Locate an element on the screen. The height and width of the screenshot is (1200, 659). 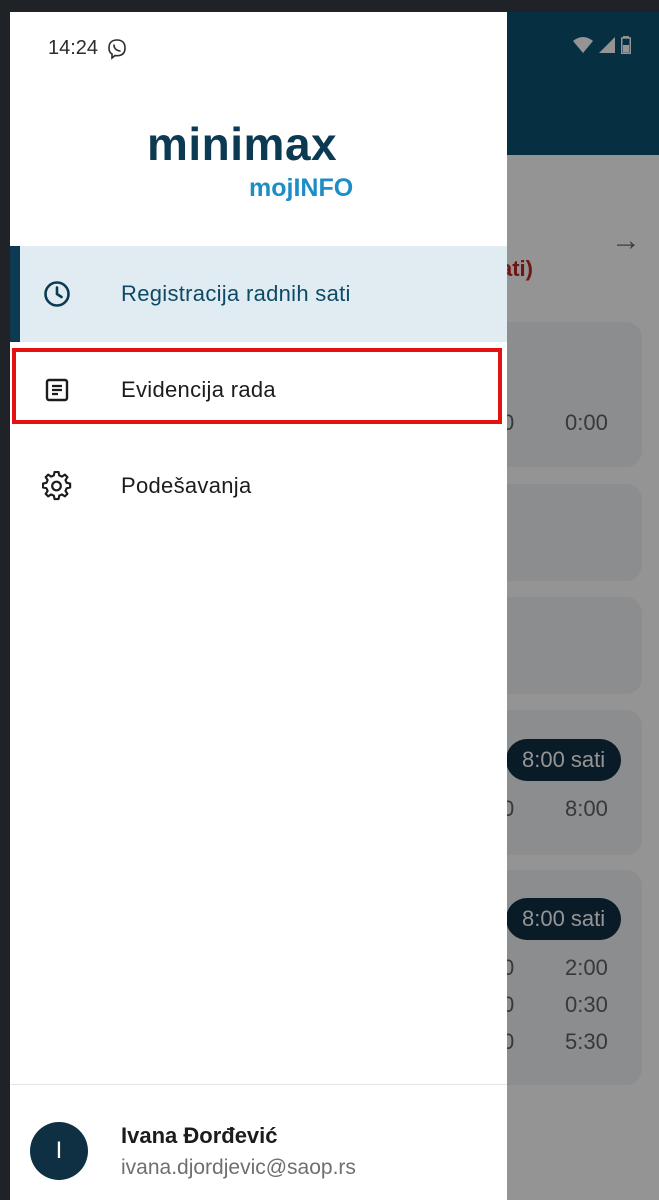
minimax-logo: minimax mojINFO is located at coordinates (262, 160).